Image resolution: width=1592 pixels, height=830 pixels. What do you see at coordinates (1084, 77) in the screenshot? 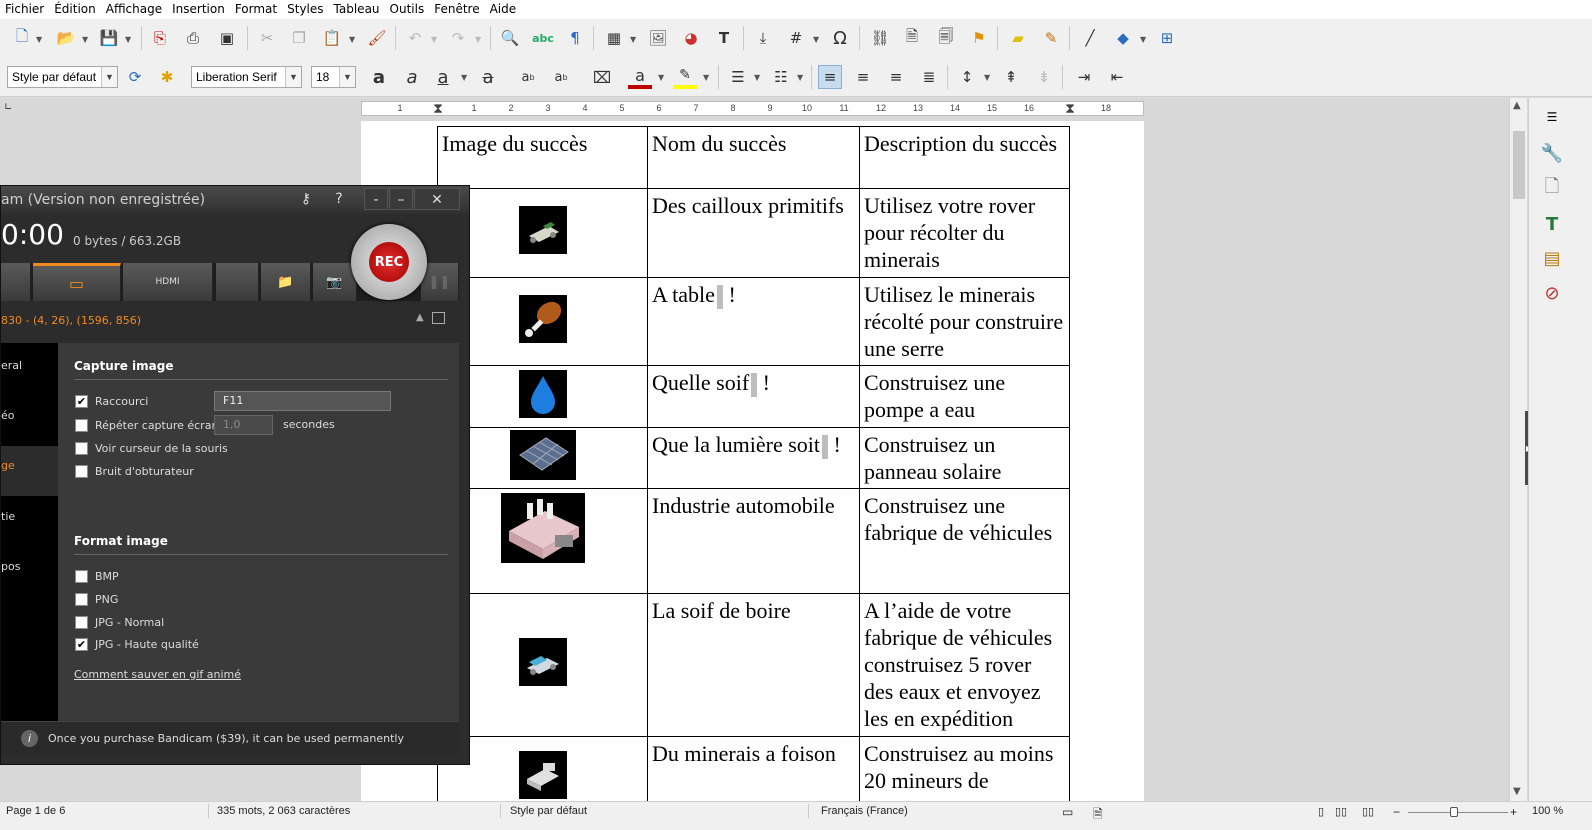
I see `increase-indent-icon: ⇥` at bounding box center [1084, 77].